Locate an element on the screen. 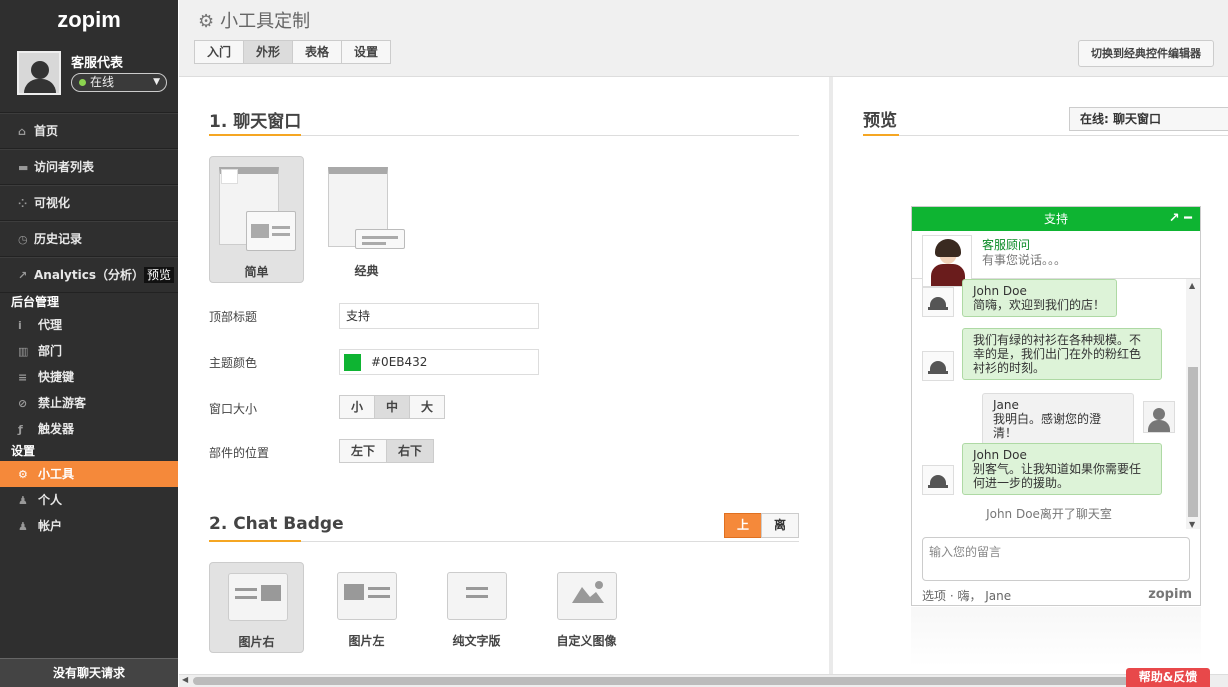 The image size is (1228, 687). dots-icon: ⁘ is located at coordinates (23, 203).